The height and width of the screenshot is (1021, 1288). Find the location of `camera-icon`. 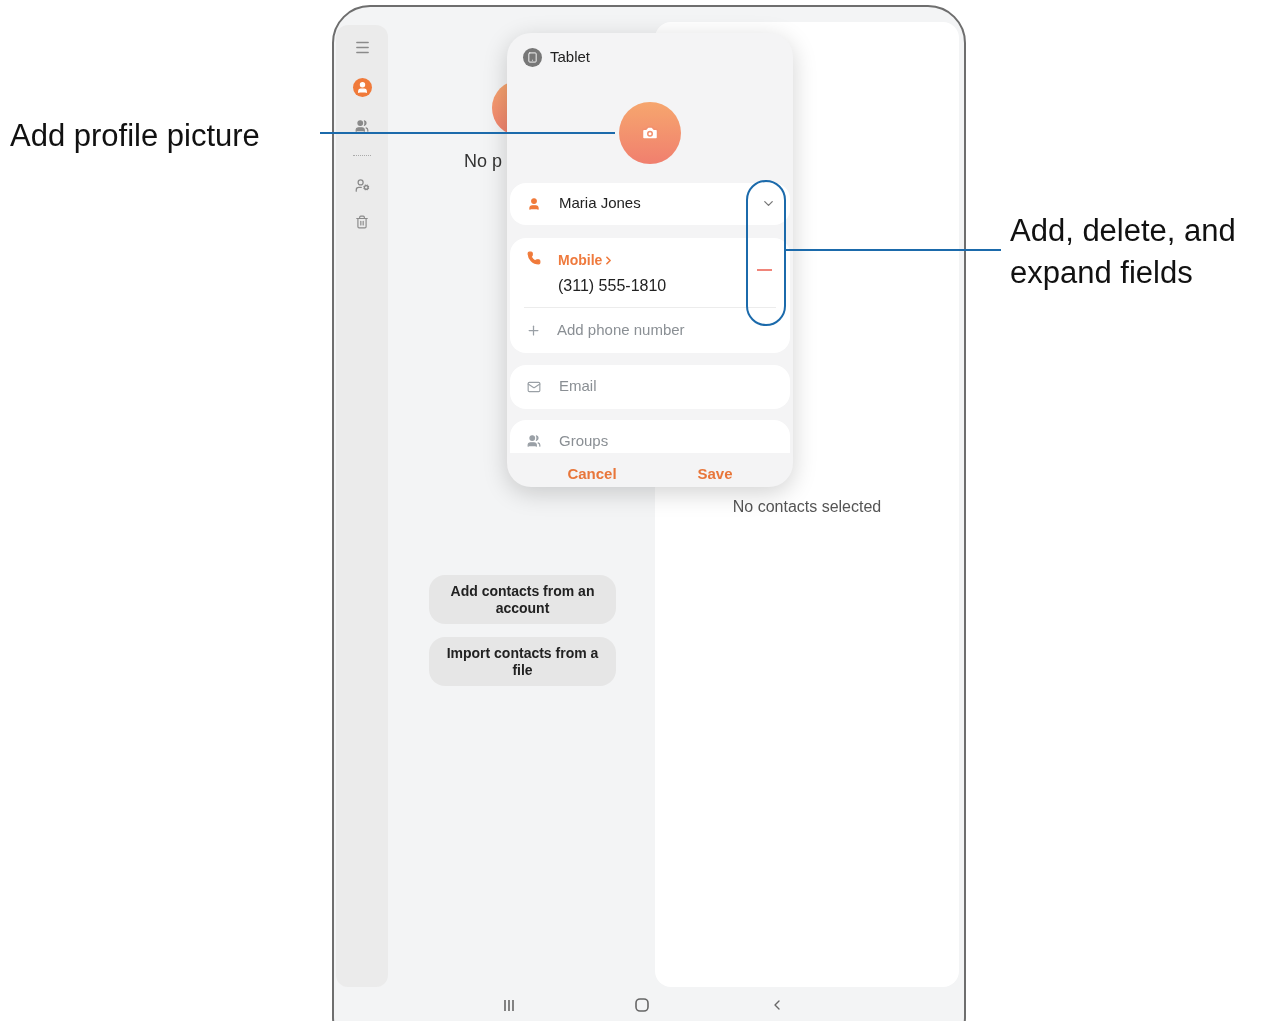

camera-icon is located at coordinates (650, 132).